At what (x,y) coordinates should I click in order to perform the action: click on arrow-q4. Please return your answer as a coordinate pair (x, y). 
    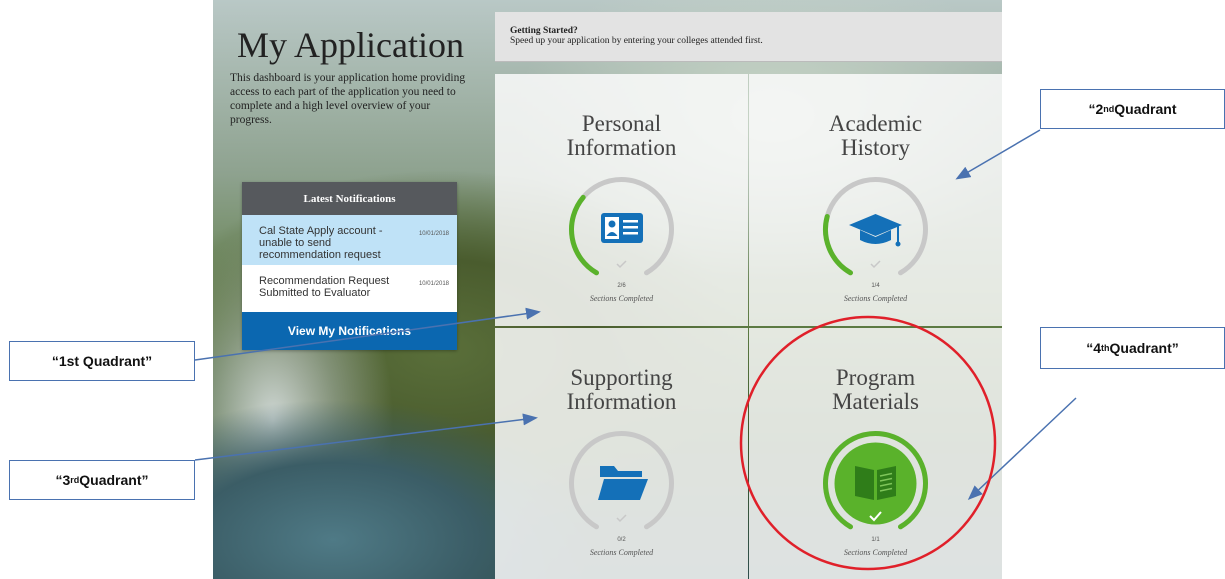
    Looking at the image, I should click on (1022, 449).